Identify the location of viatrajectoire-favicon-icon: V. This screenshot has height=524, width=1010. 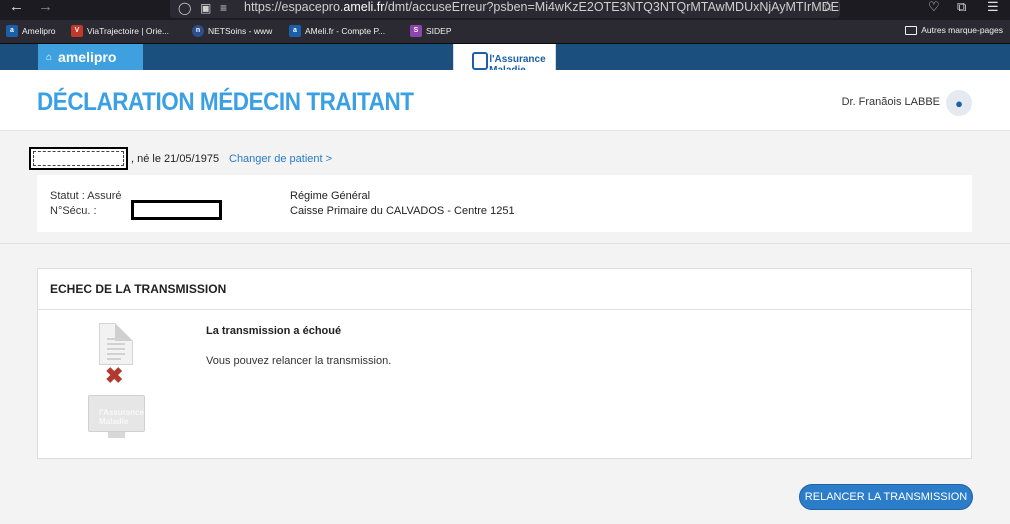
(77, 31).